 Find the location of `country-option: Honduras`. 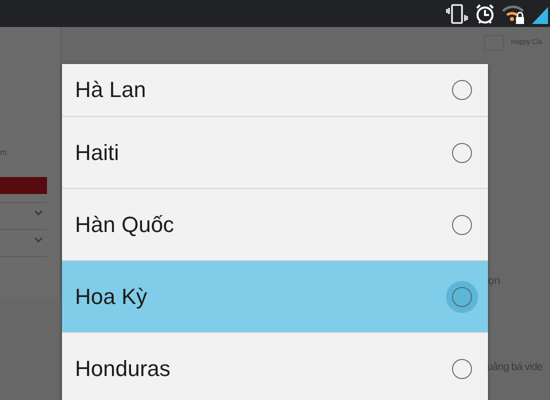

country-option: Honduras is located at coordinates (275, 366).